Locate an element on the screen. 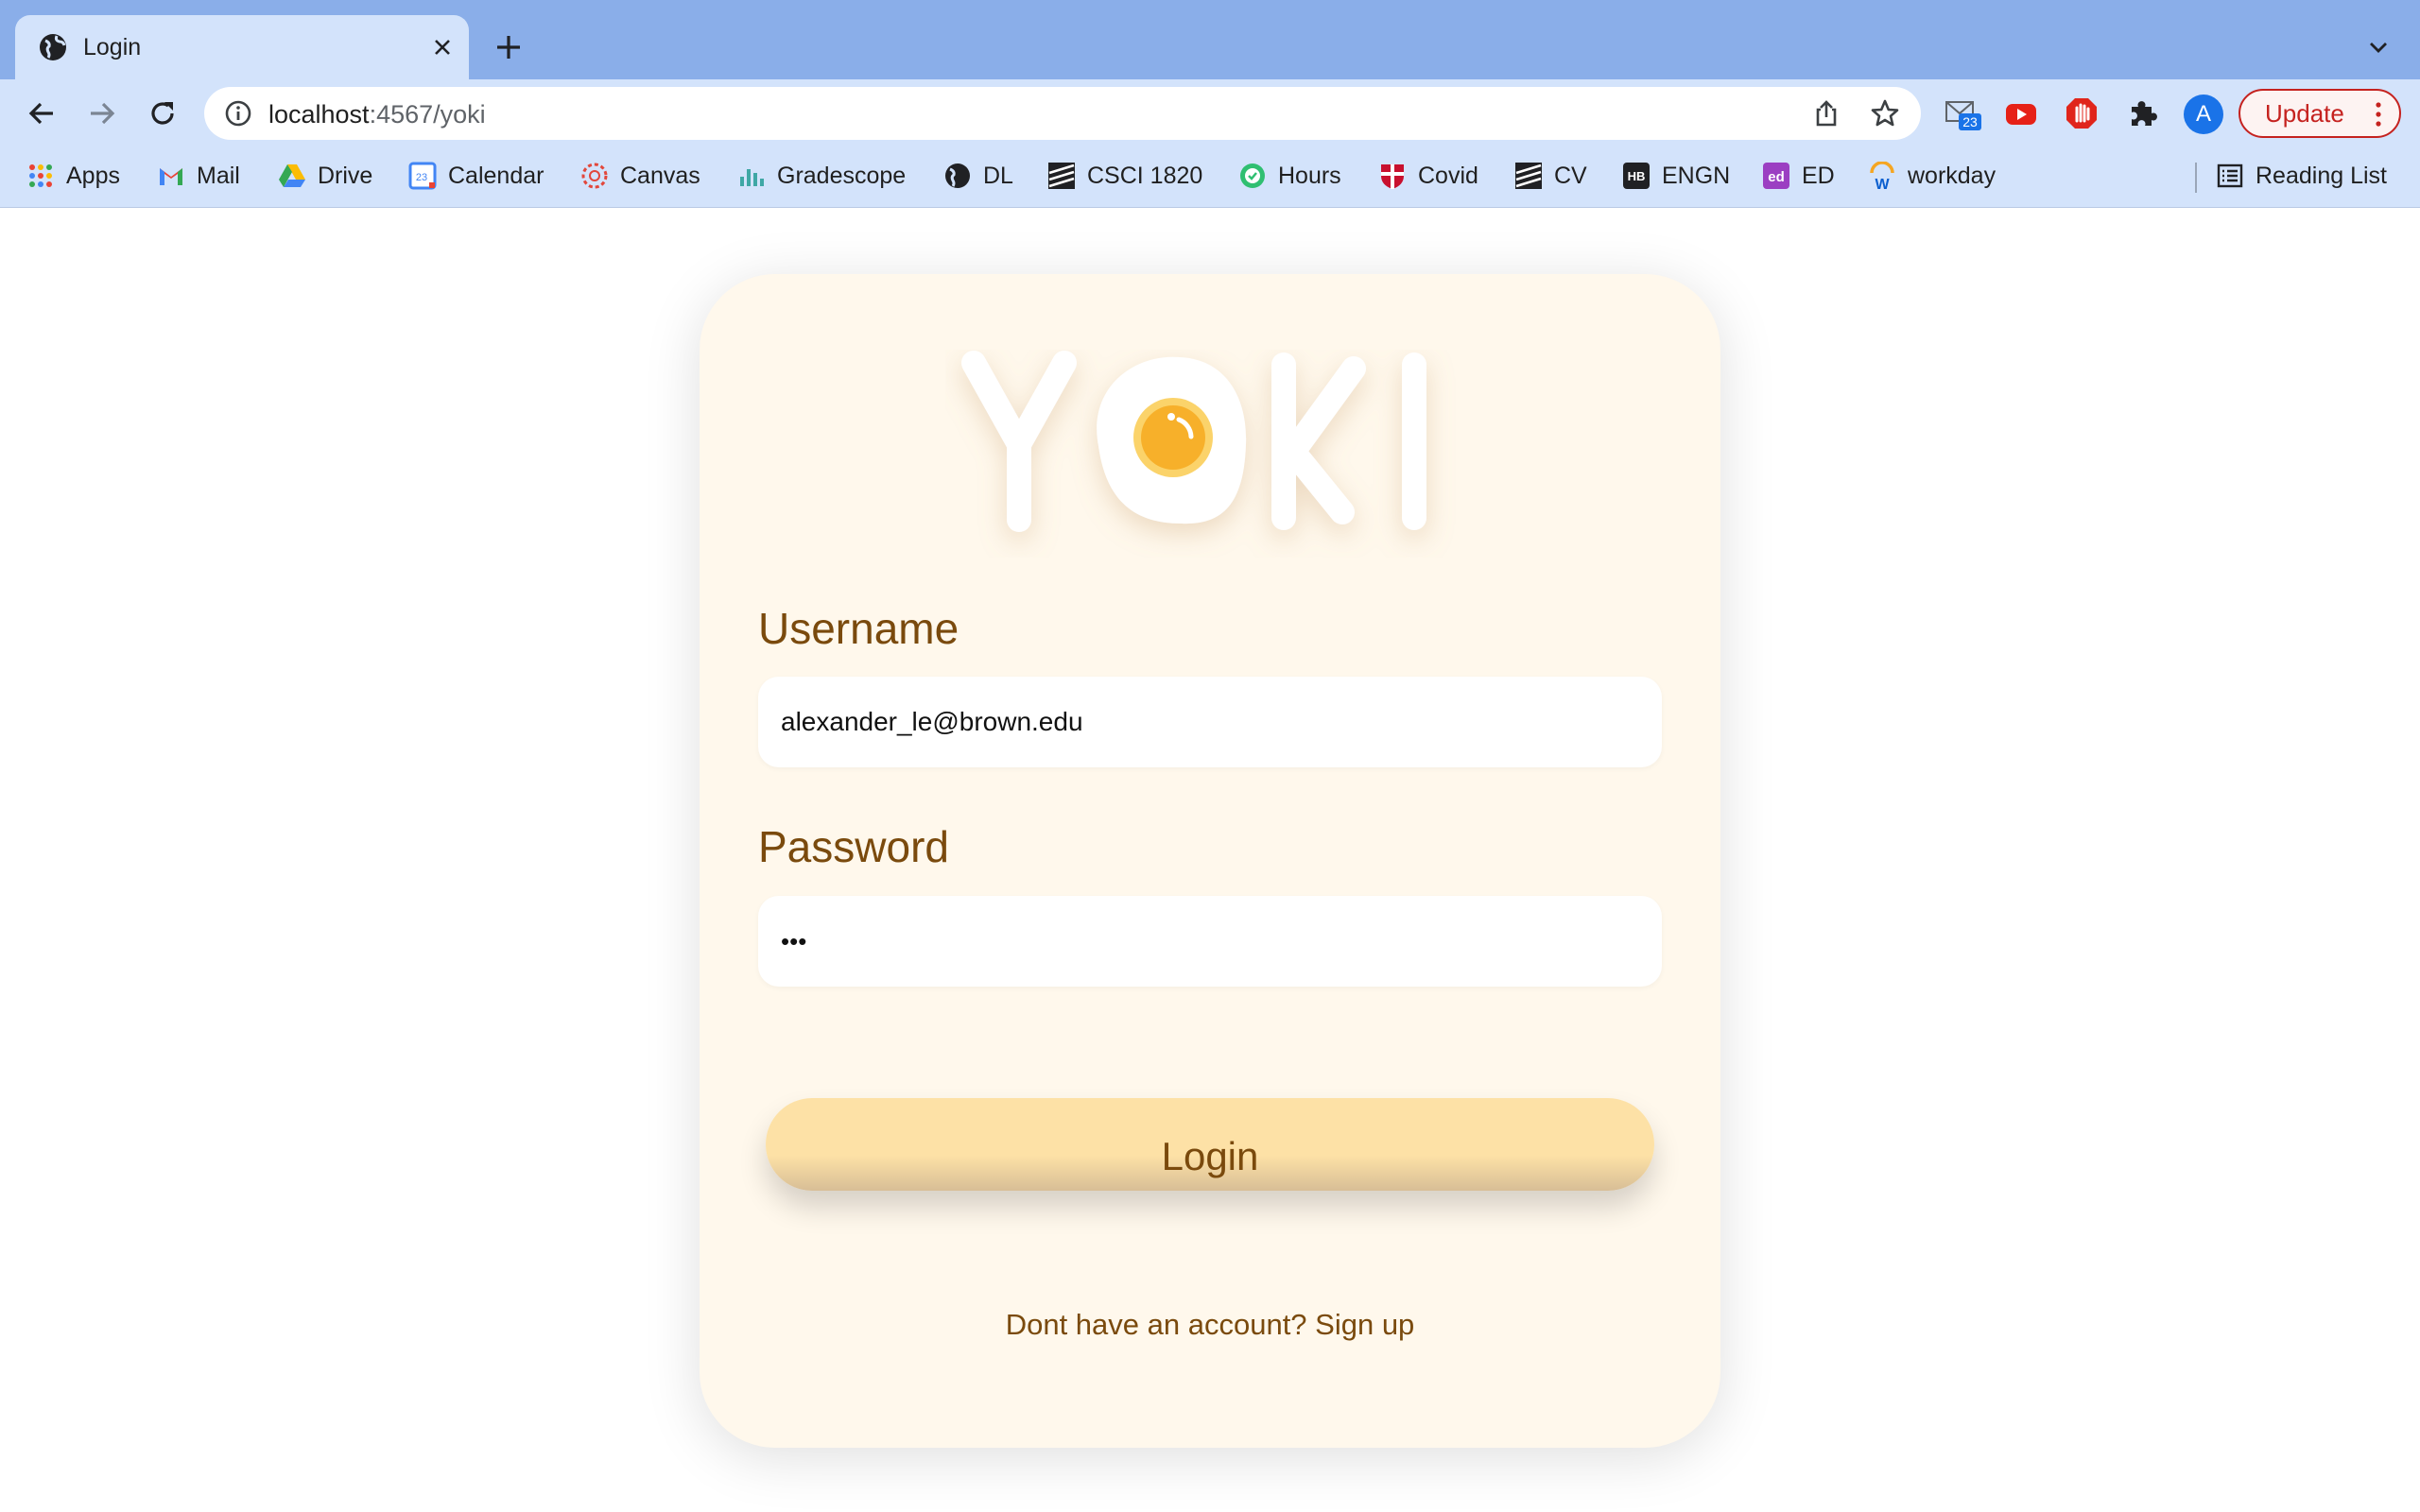 The image size is (2420, 1512). mail-extension-icon: 23 is located at coordinates (1963, 113).